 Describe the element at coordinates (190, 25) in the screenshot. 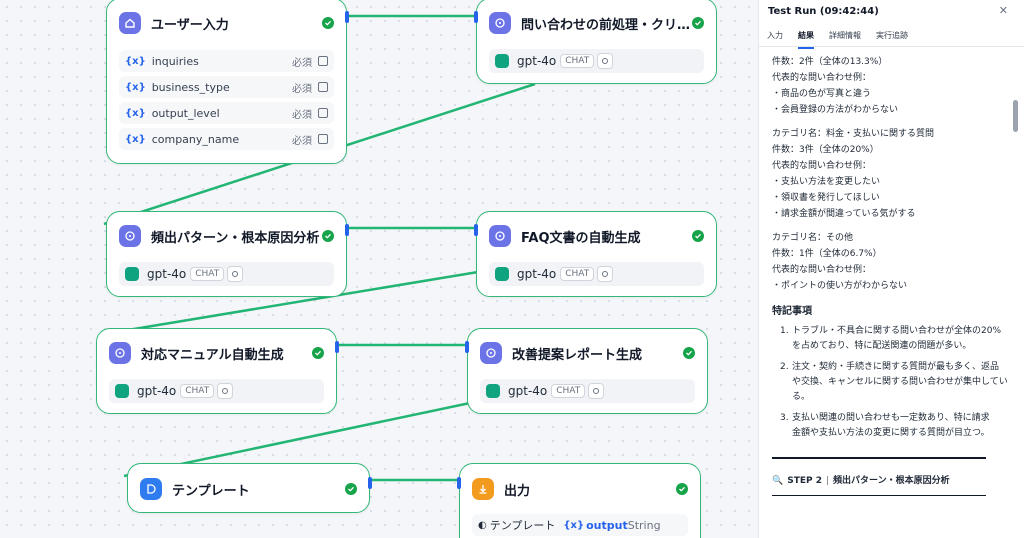

I see `node-title: ユーザー入力` at that location.